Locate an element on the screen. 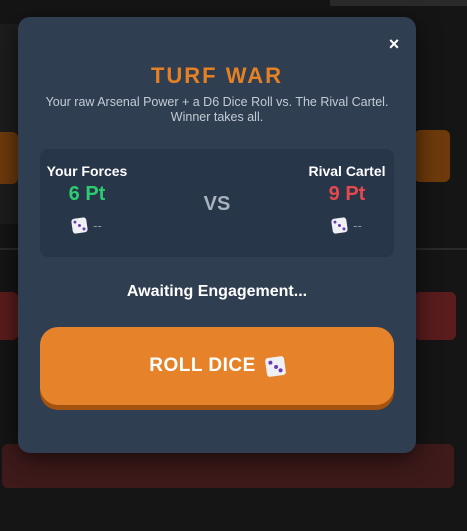 The image size is (467, 531). background-orange-button-right is located at coordinates (432, 156).